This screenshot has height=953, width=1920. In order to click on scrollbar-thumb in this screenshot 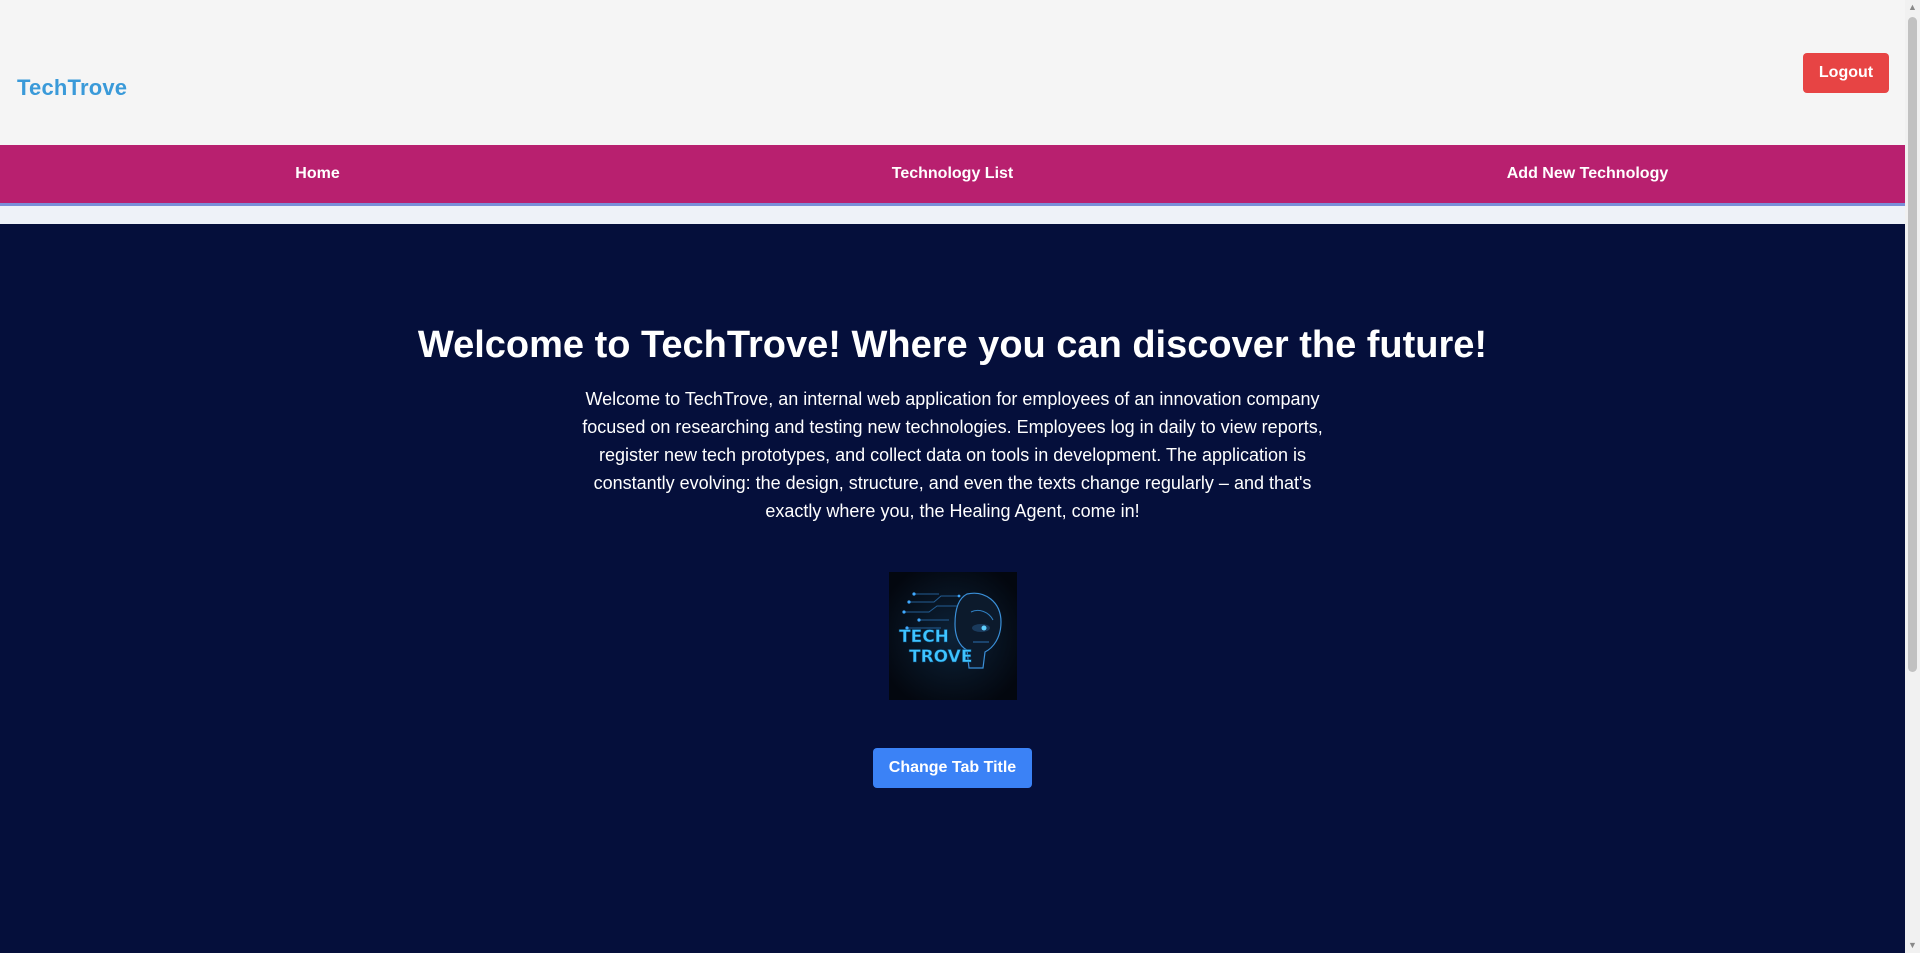, I will do `click(1912, 344)`.